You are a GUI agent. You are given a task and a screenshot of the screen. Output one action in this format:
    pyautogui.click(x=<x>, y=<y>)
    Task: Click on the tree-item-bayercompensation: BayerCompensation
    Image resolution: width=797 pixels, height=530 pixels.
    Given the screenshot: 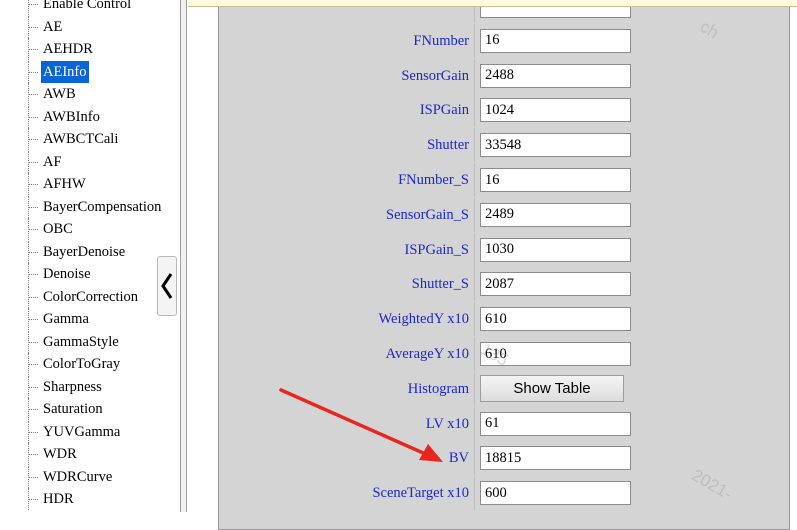 What is the action you would take?
    pyautogui.click(x=90, y=206)
    